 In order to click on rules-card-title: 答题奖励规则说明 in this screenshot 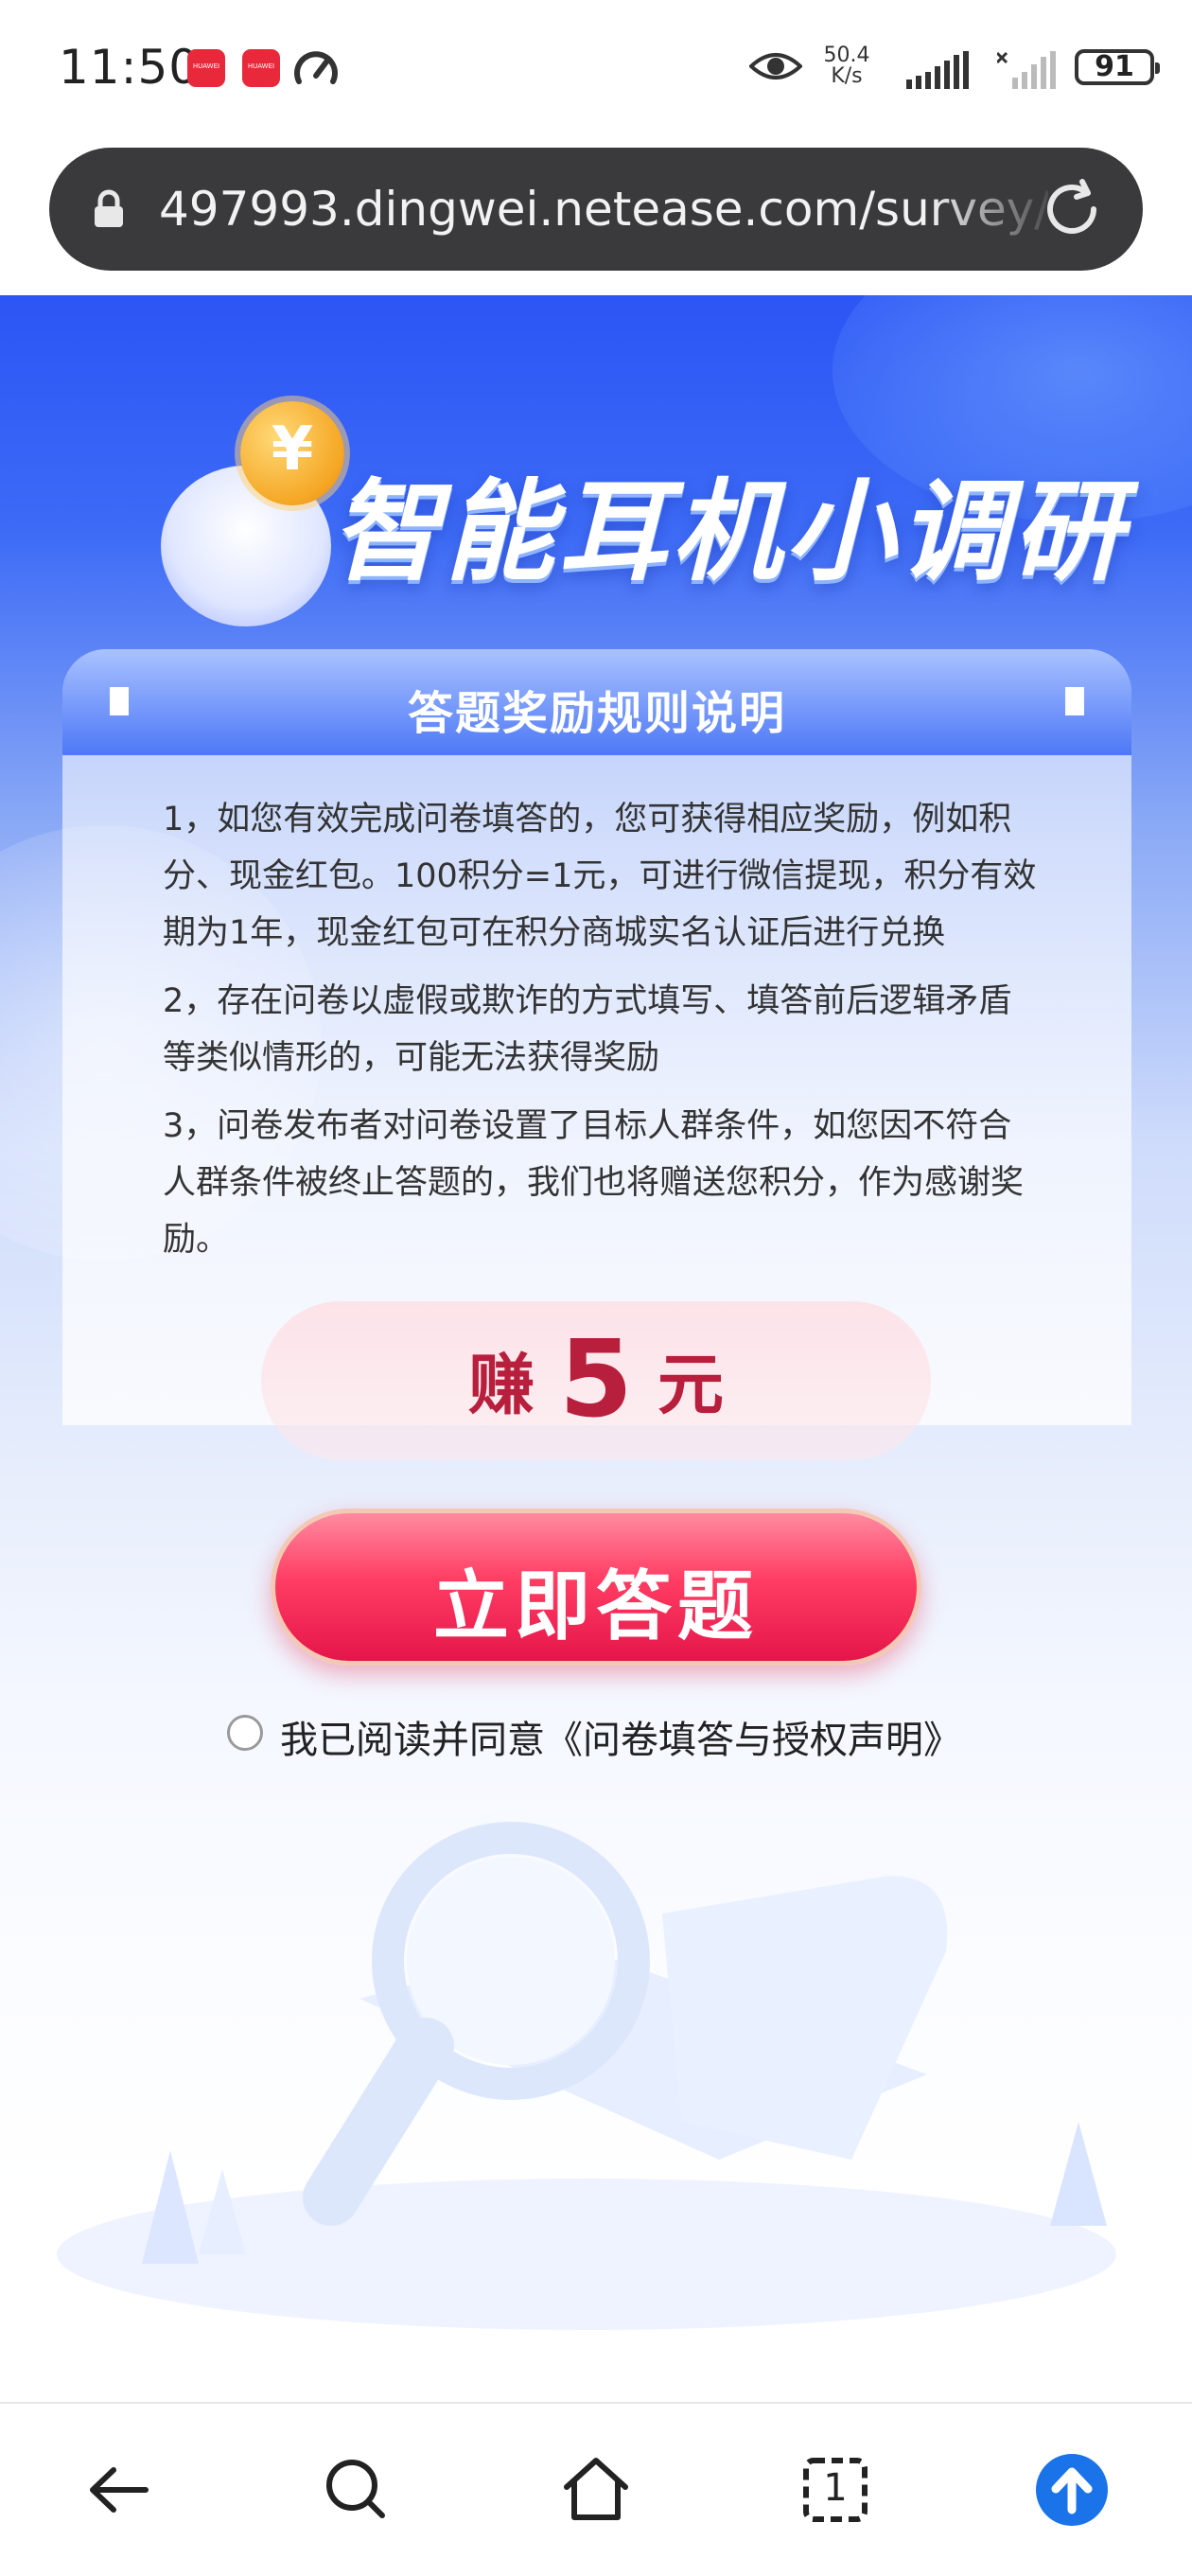, I will do `click(596, 713)`.